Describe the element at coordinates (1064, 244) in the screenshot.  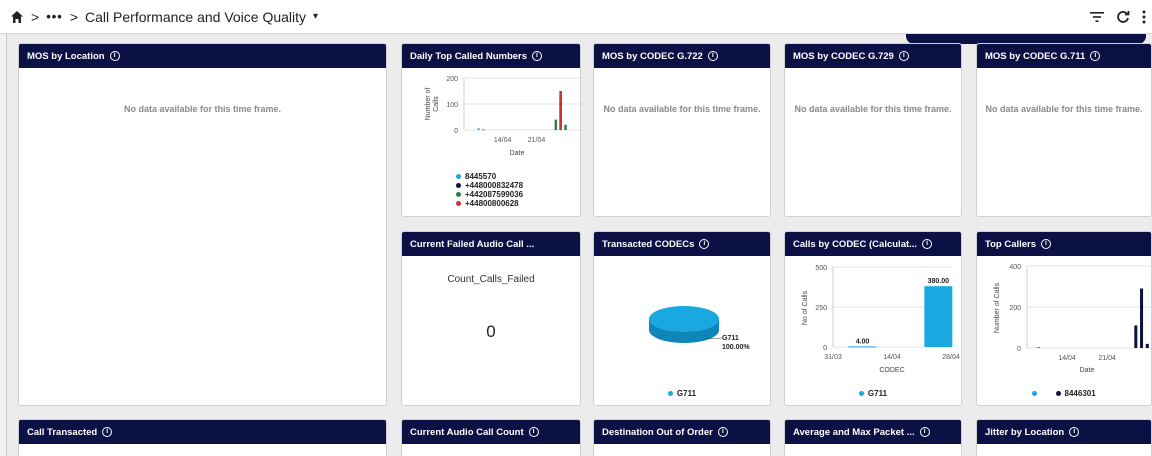
I see `card-header: Top Callers i` at that location.